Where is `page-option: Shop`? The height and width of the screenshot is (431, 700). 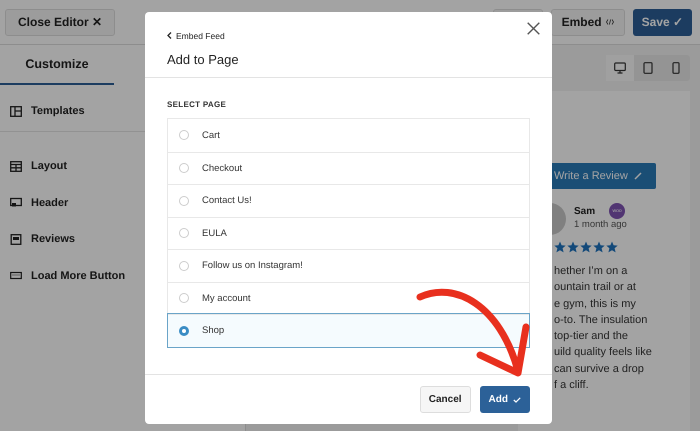 page-option: Shop is located at coordinates (348, 330).